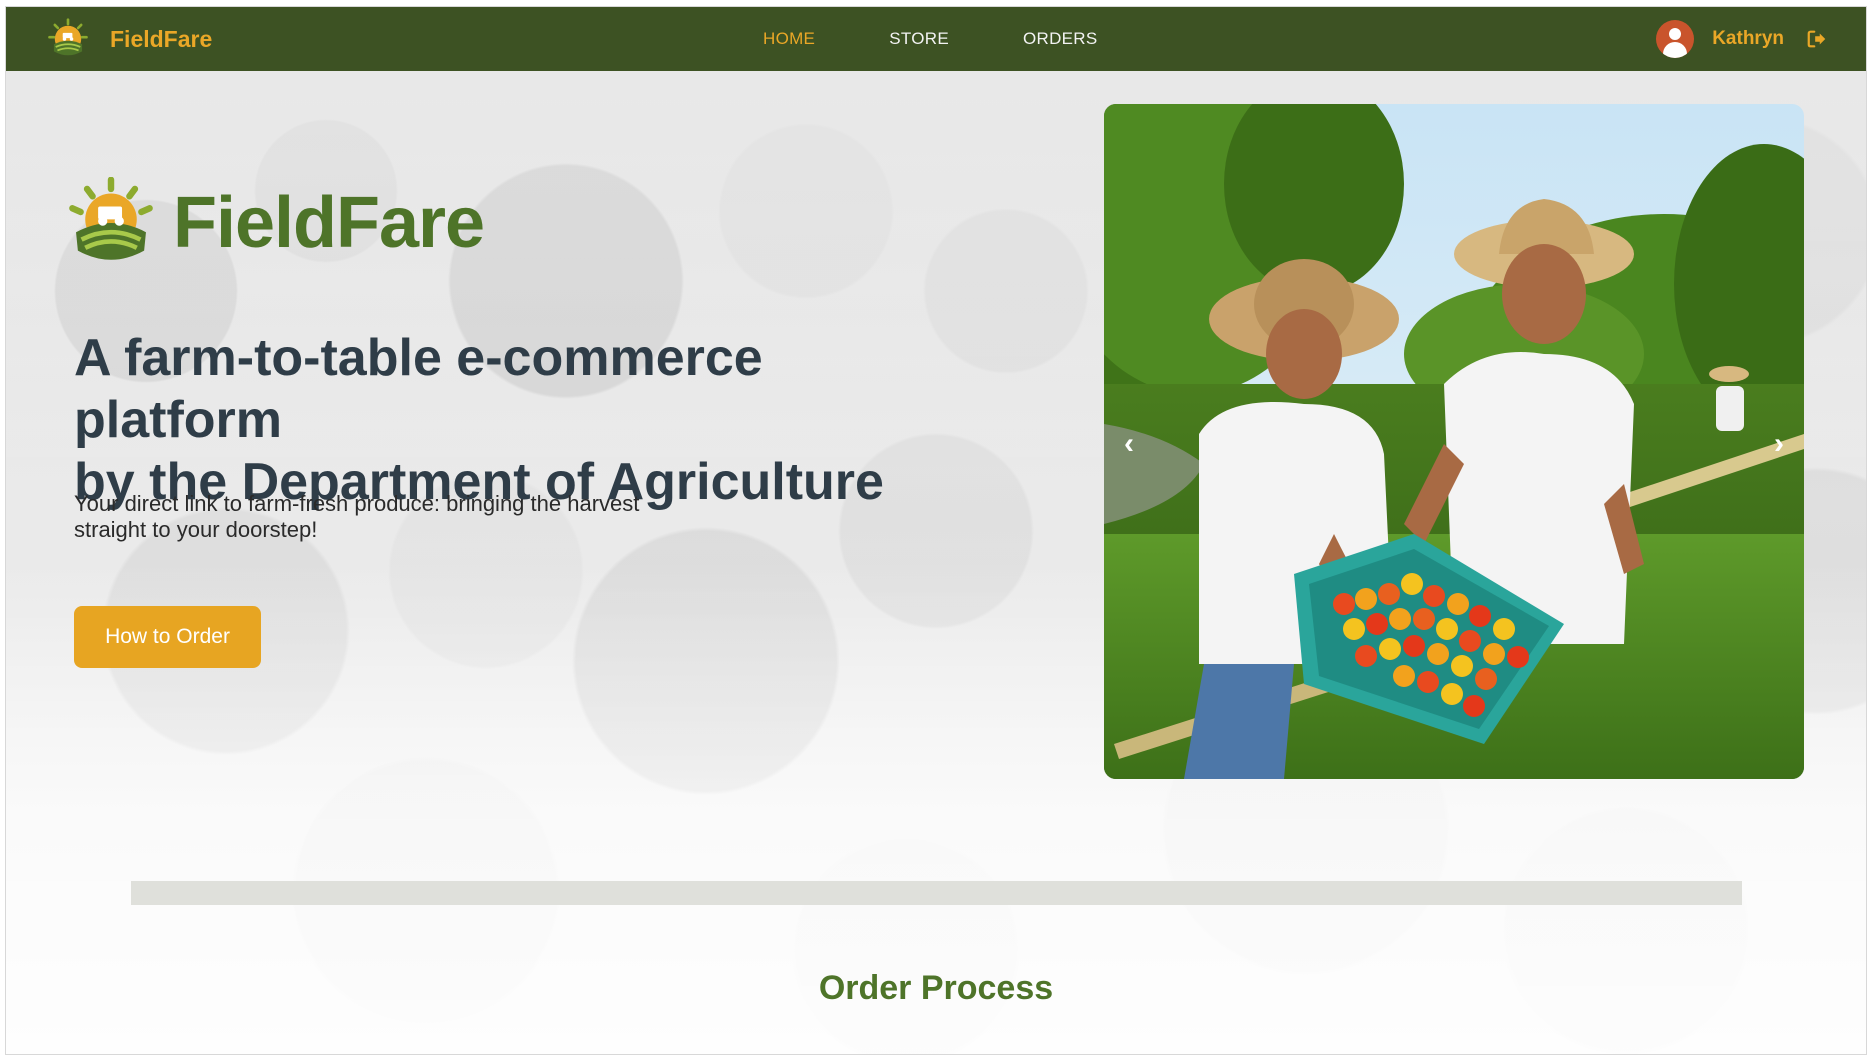 The width and height of the screenshot is (1870, 1057). I want to click on nav-link-home: HOME, so click(789, 39).